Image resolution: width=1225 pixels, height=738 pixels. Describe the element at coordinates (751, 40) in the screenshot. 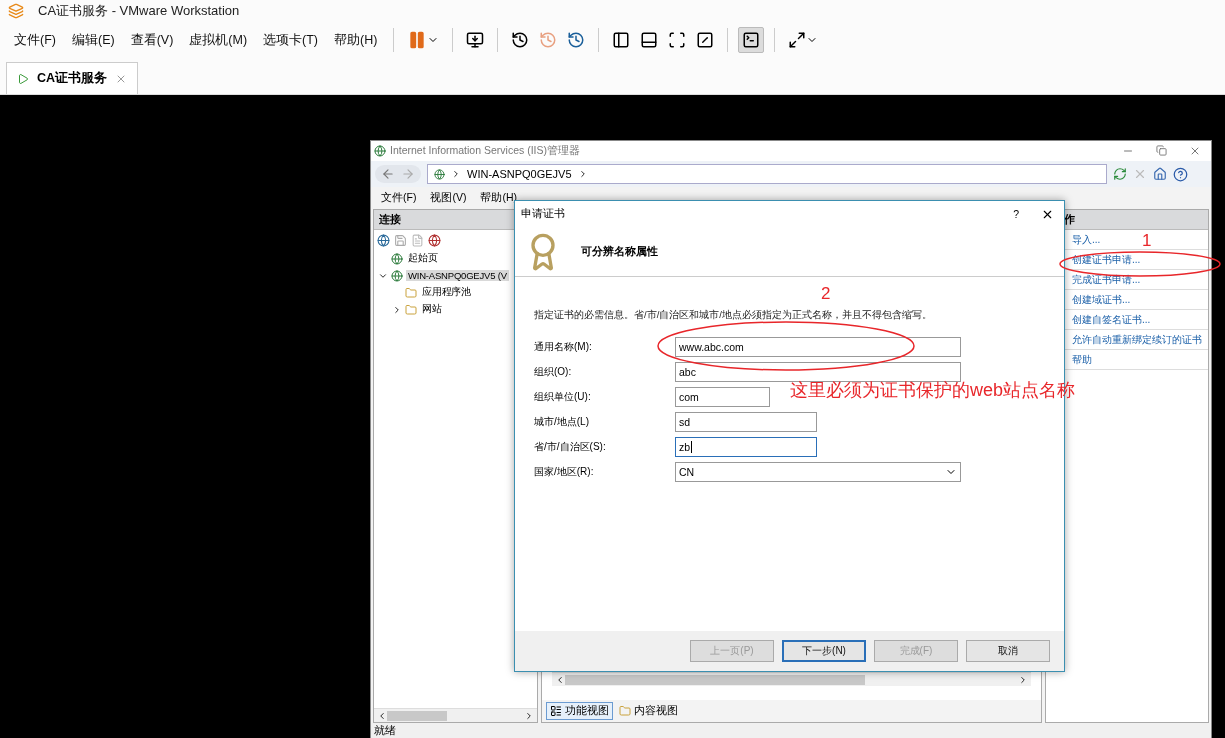

I see `console-view-button` at that location.